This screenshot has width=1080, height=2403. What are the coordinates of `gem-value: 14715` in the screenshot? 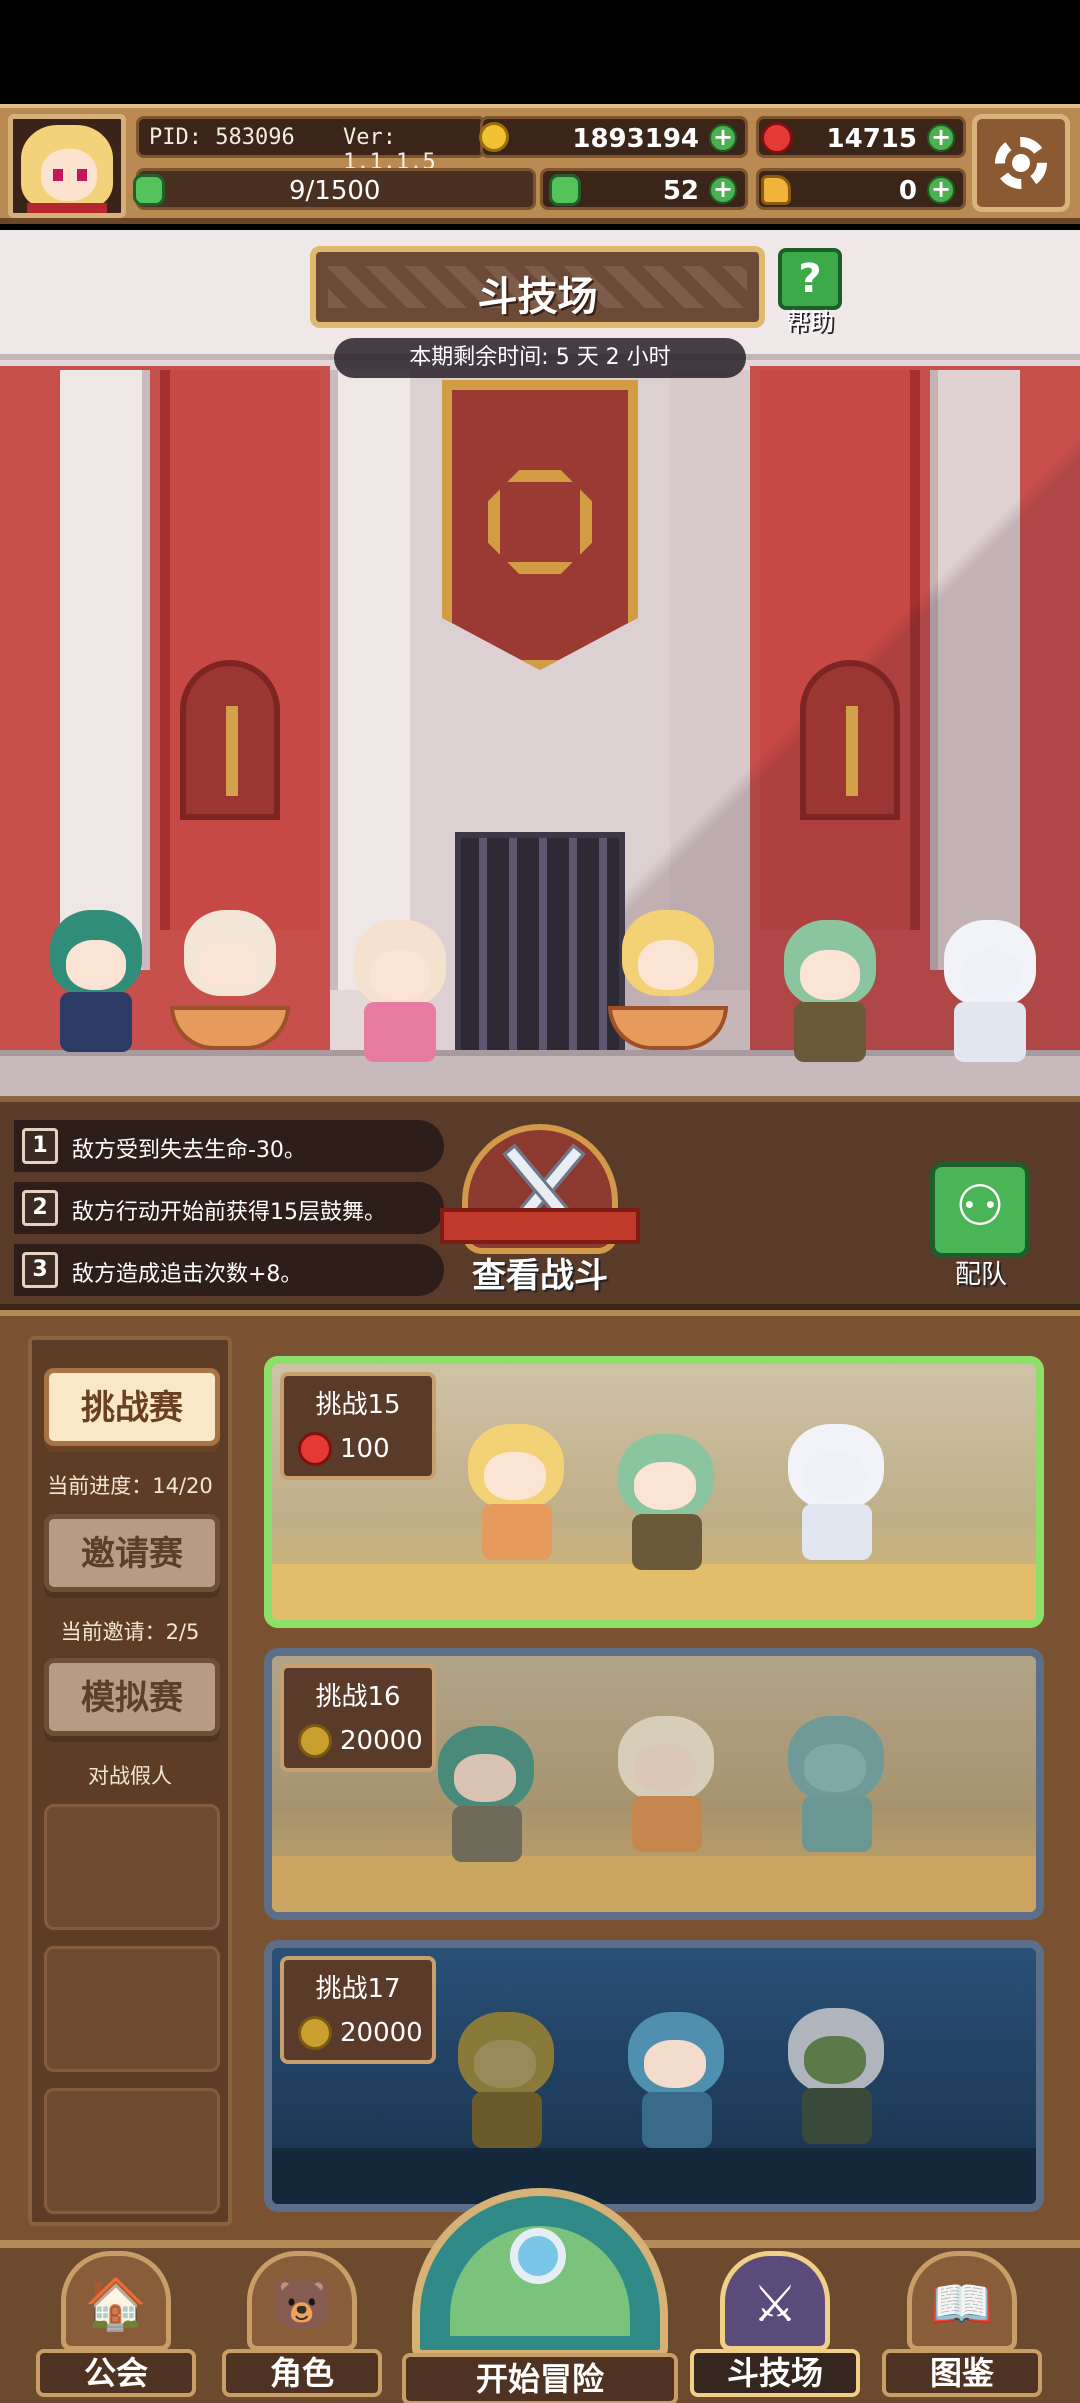 It's located at (871, 139).